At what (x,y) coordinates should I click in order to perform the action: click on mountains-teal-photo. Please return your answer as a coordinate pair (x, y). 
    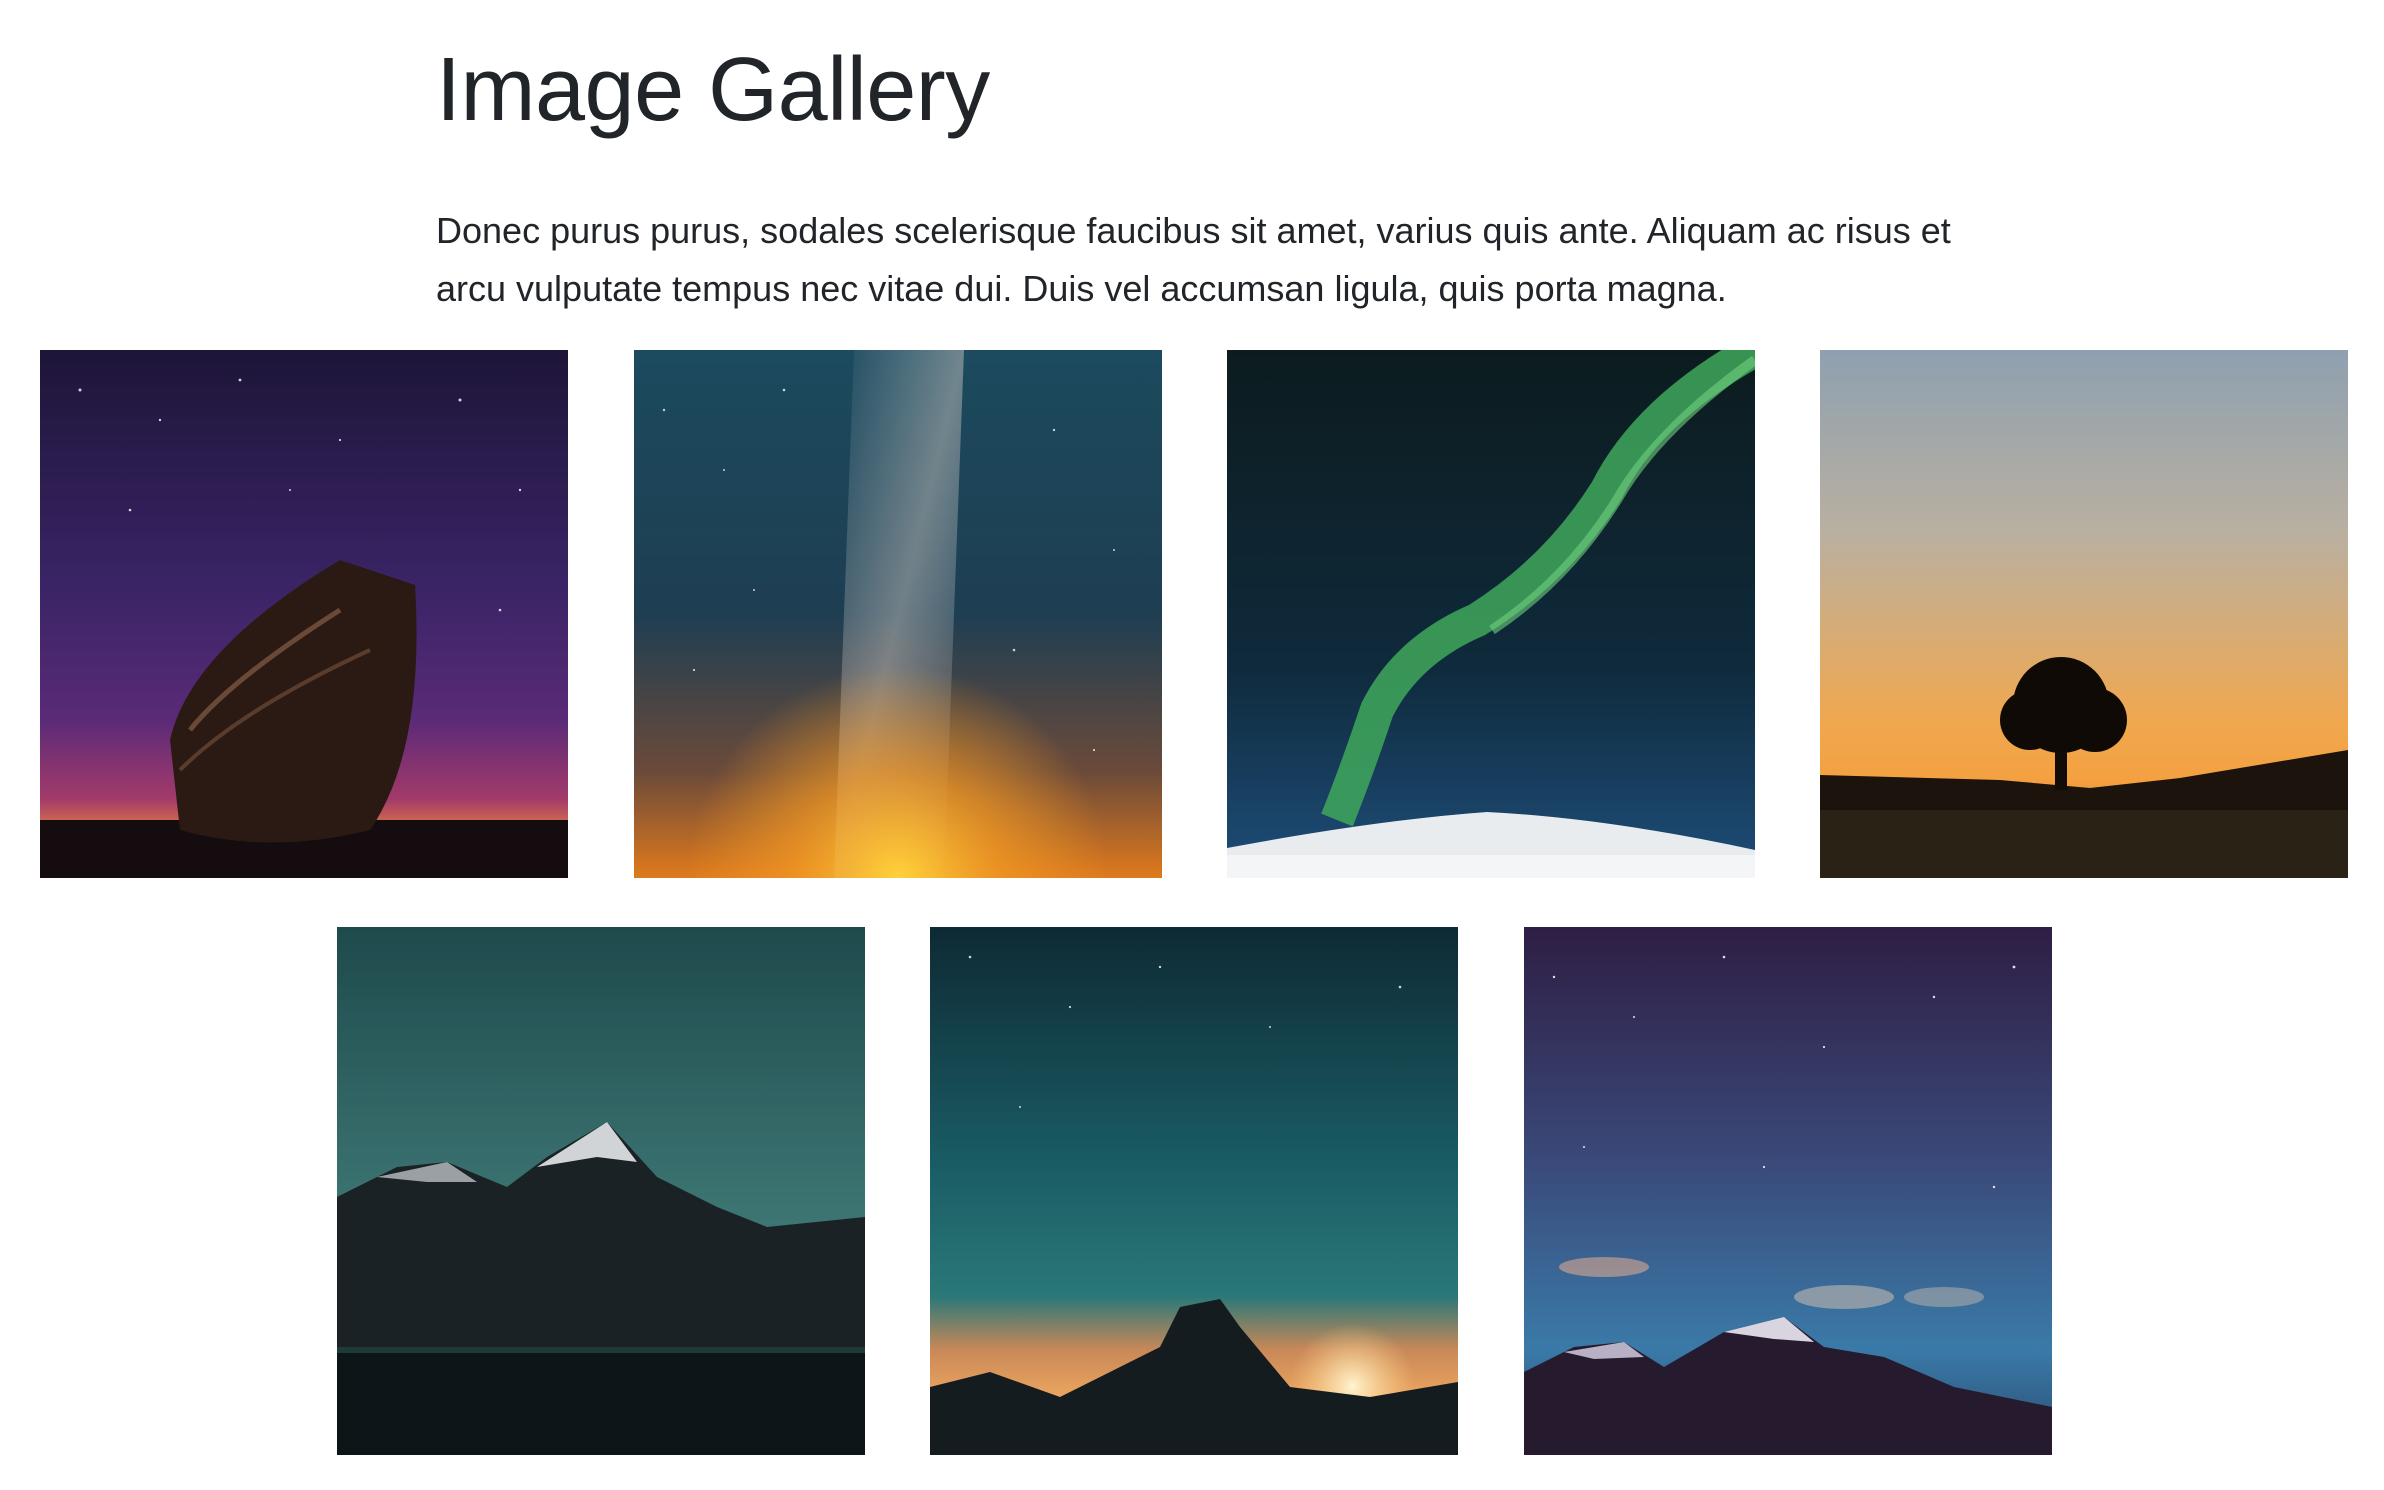
    Looking at the image, I should click on (601, 1191).